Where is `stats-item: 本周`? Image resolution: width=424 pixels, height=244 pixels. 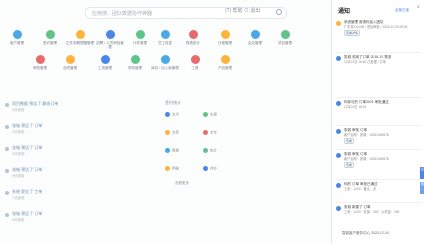
stats-item: 本周 is located at coordinates (210, 114).